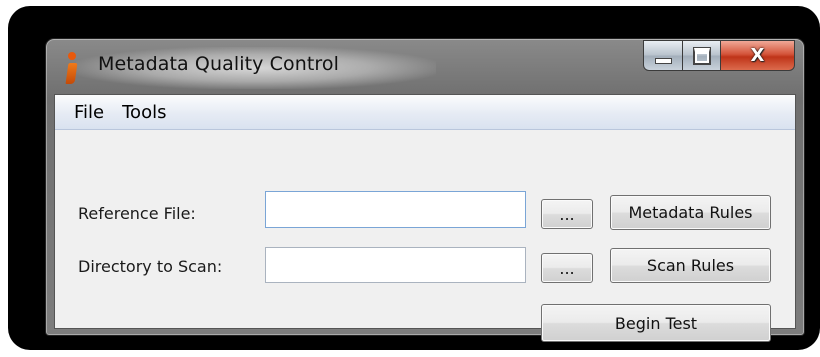 Image resolution: width=820 pixels, height=357 pixels. What do you see at coordinates (395, 209) in the screenshot?
I see `reference-file-input` at bounding box center [395, 209].